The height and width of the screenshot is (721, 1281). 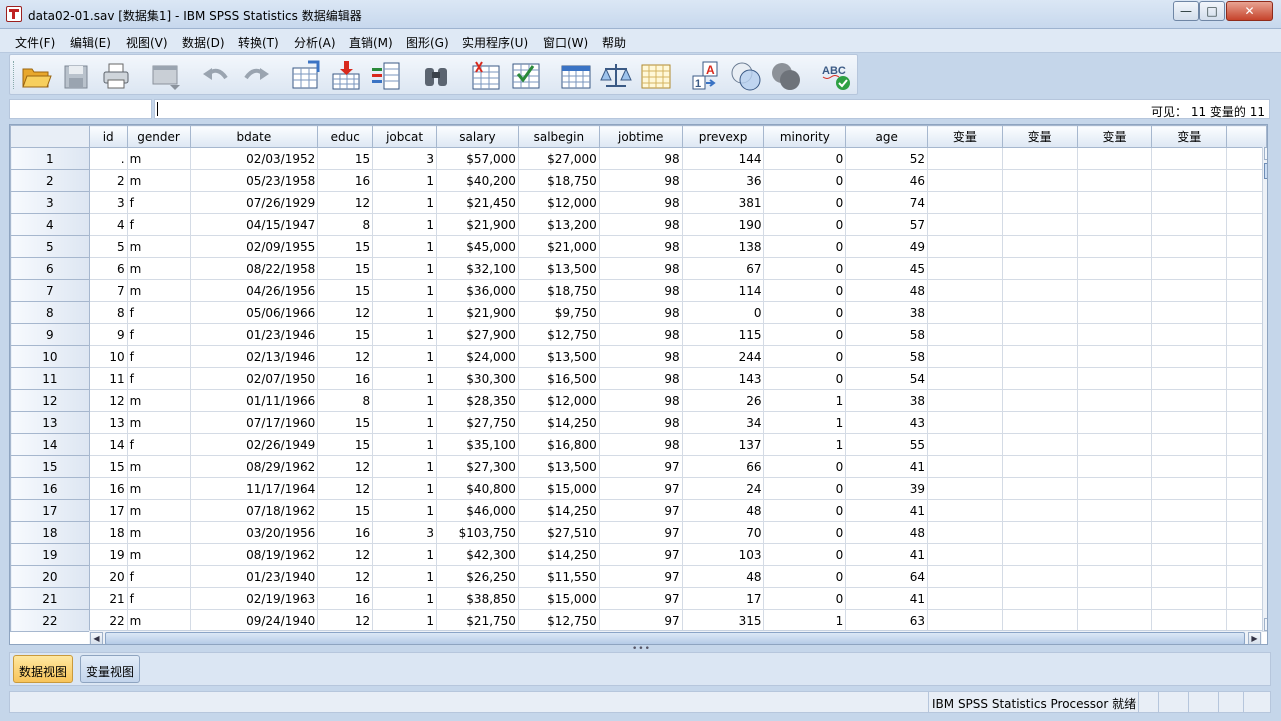 I want to click on data-cell: $36,000, so click(x=477, y=290).